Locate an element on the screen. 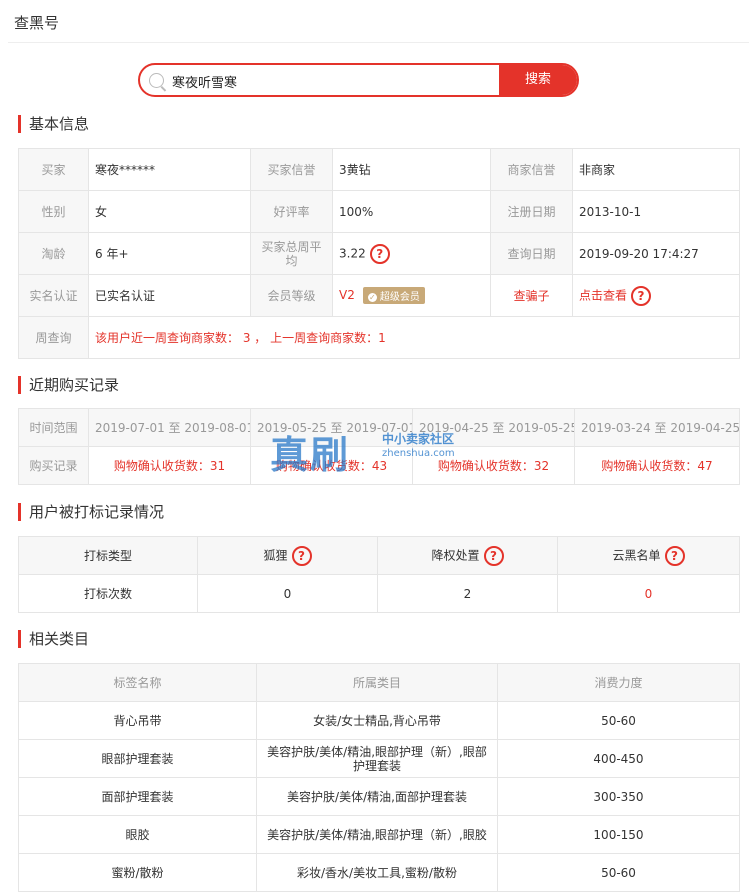  scam-check-cell: 点击查看? is located at coordinates (656, 295).